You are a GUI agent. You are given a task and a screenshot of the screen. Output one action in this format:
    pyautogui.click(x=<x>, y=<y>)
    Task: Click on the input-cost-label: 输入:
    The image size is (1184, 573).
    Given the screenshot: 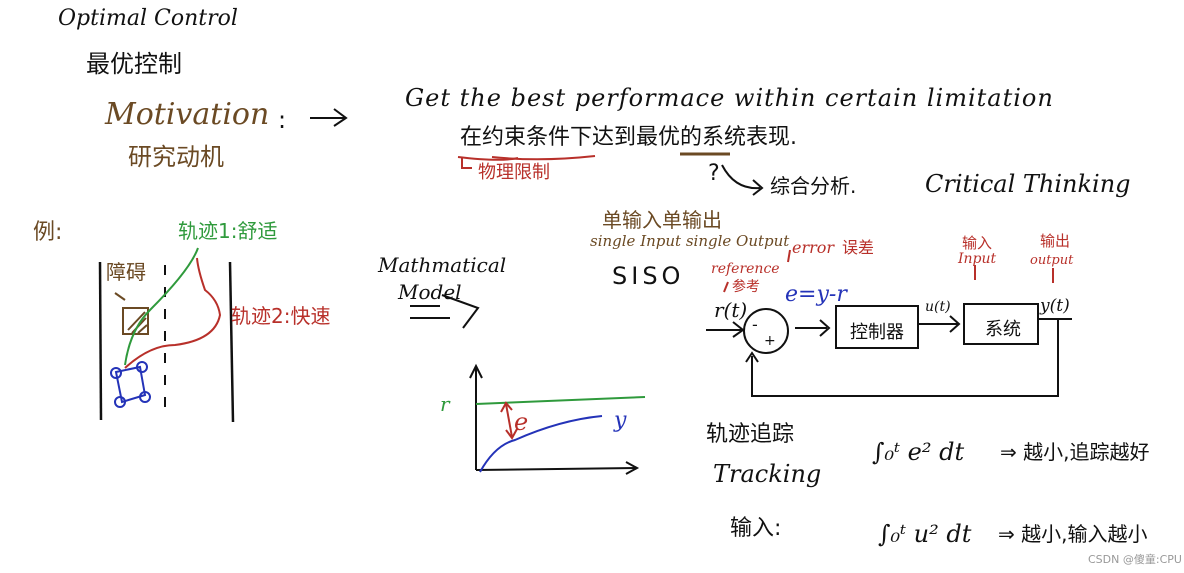 What is the action you would take?
    pyautogui.click(x=756, y=528)
    